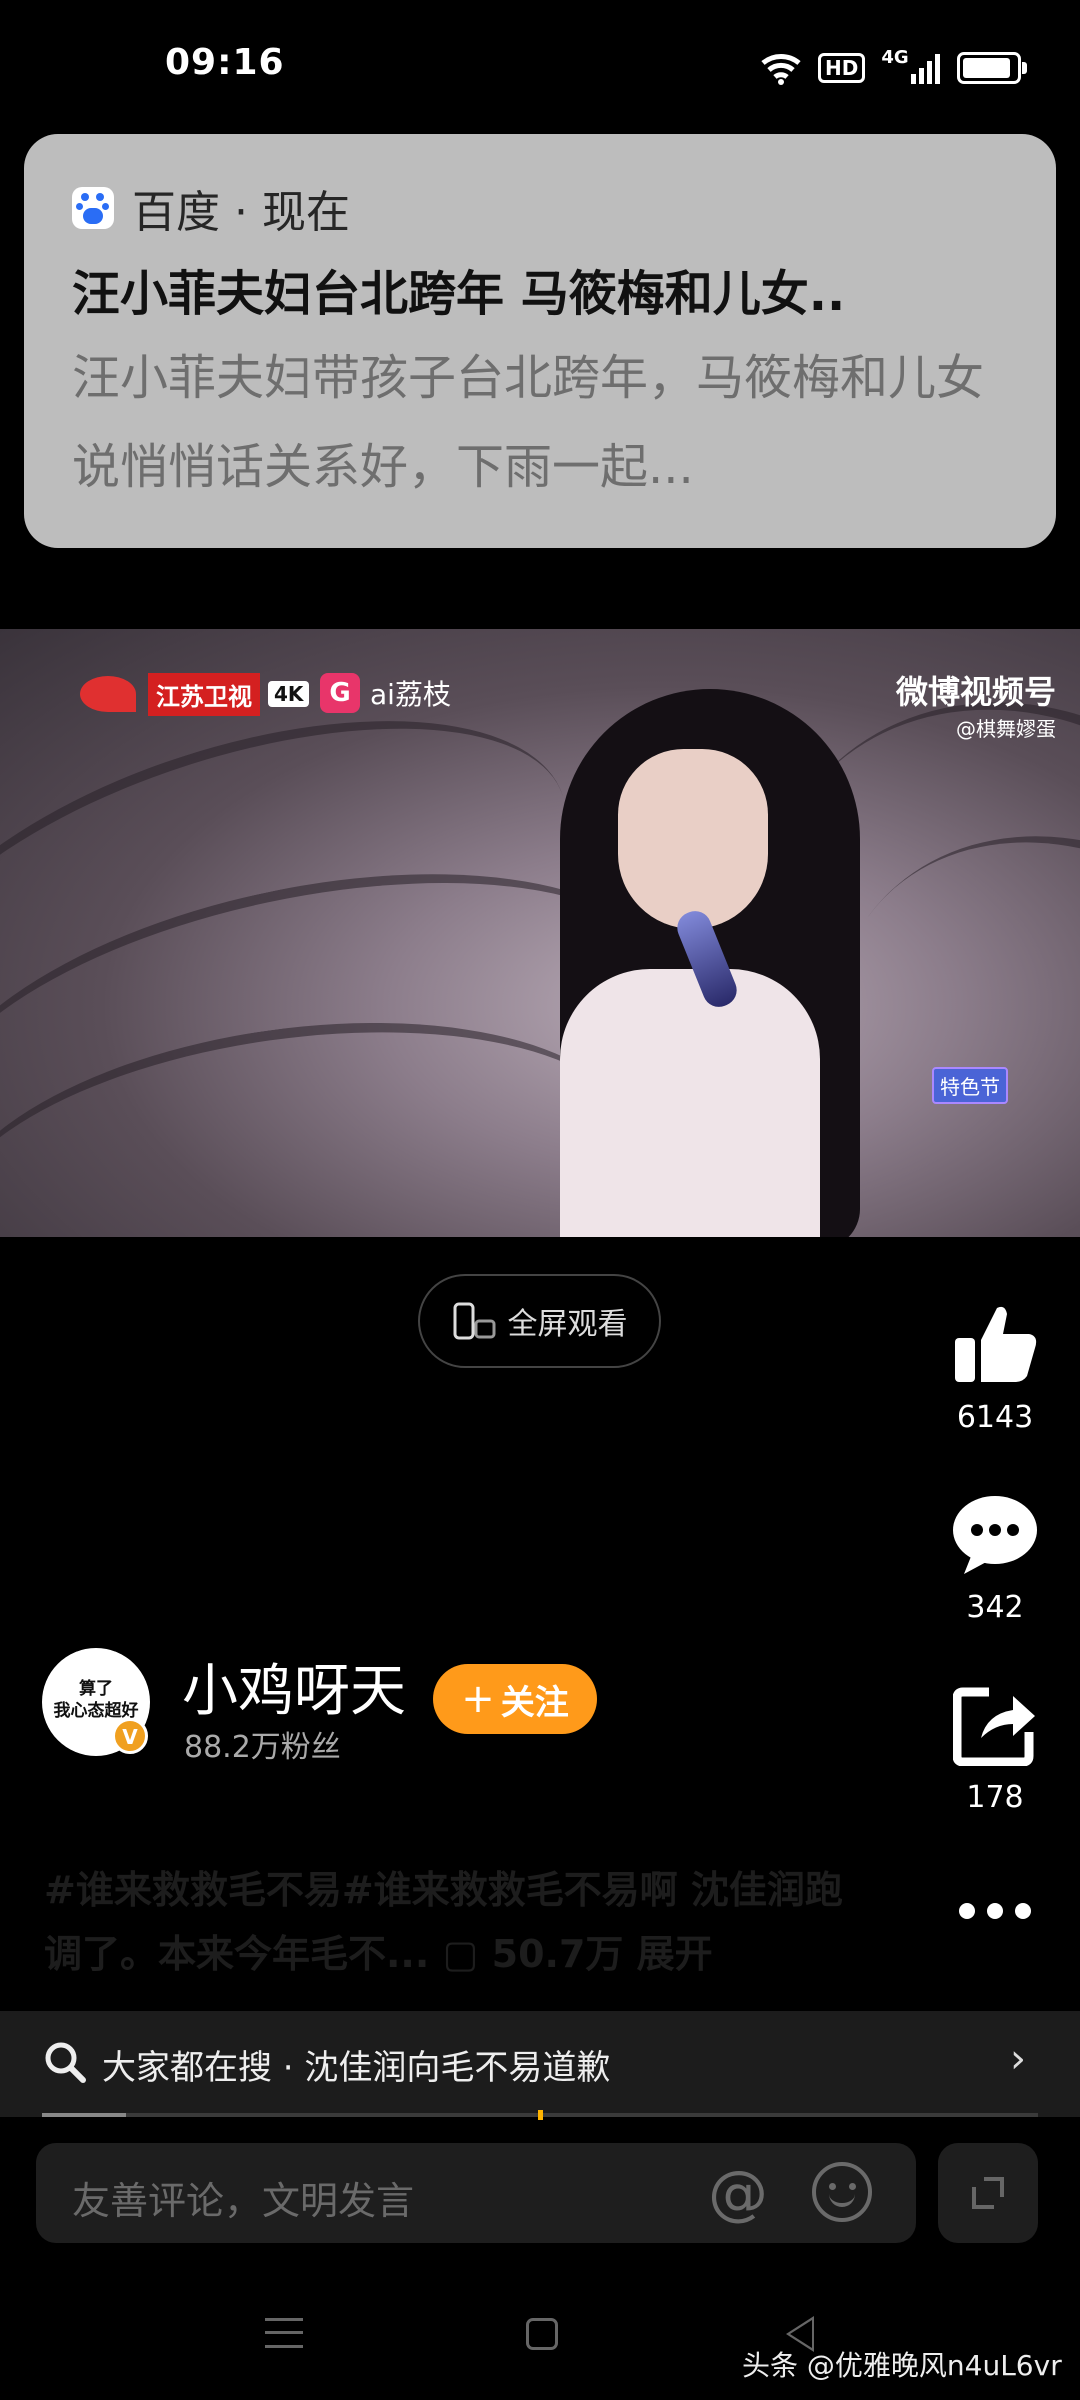 The height and width of the screenshot is (2400, 1080). Describe the element at coordinates (996, 1344) in the screenshot. I see `thumbs-up-icon` at that location.